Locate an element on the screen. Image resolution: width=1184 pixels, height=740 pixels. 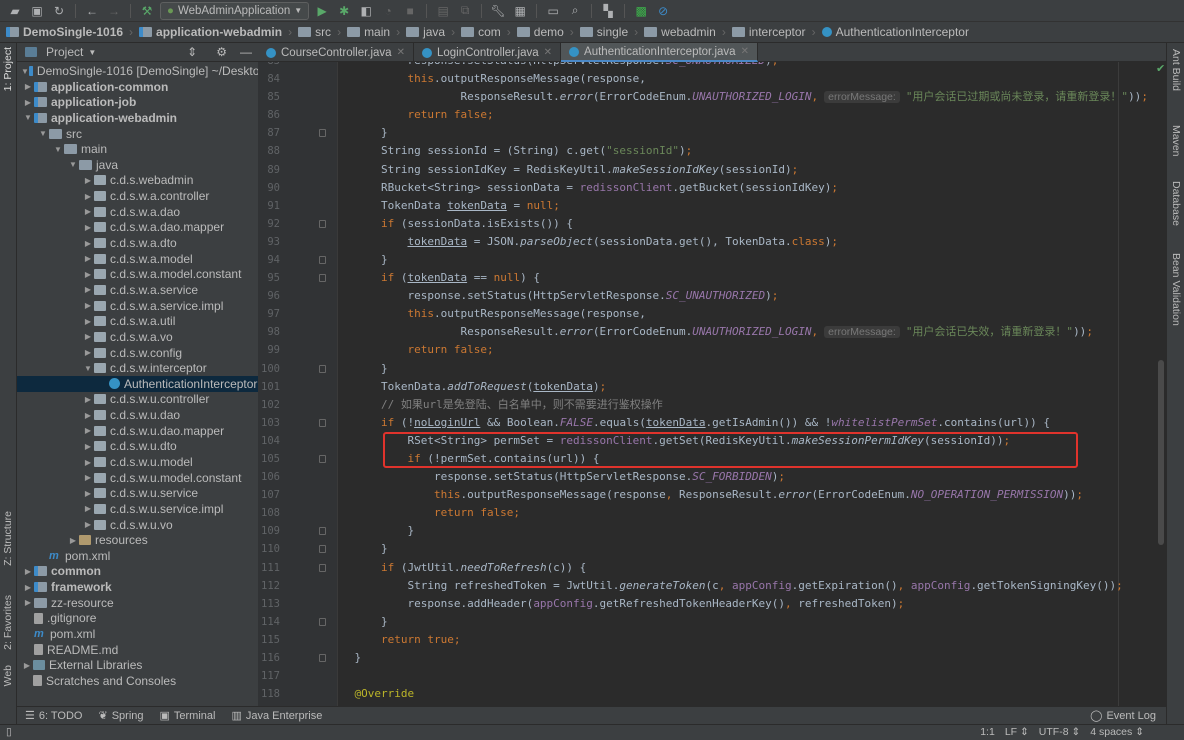
collapse-all-icon: ⇕ is located at coordinates (192, 52).